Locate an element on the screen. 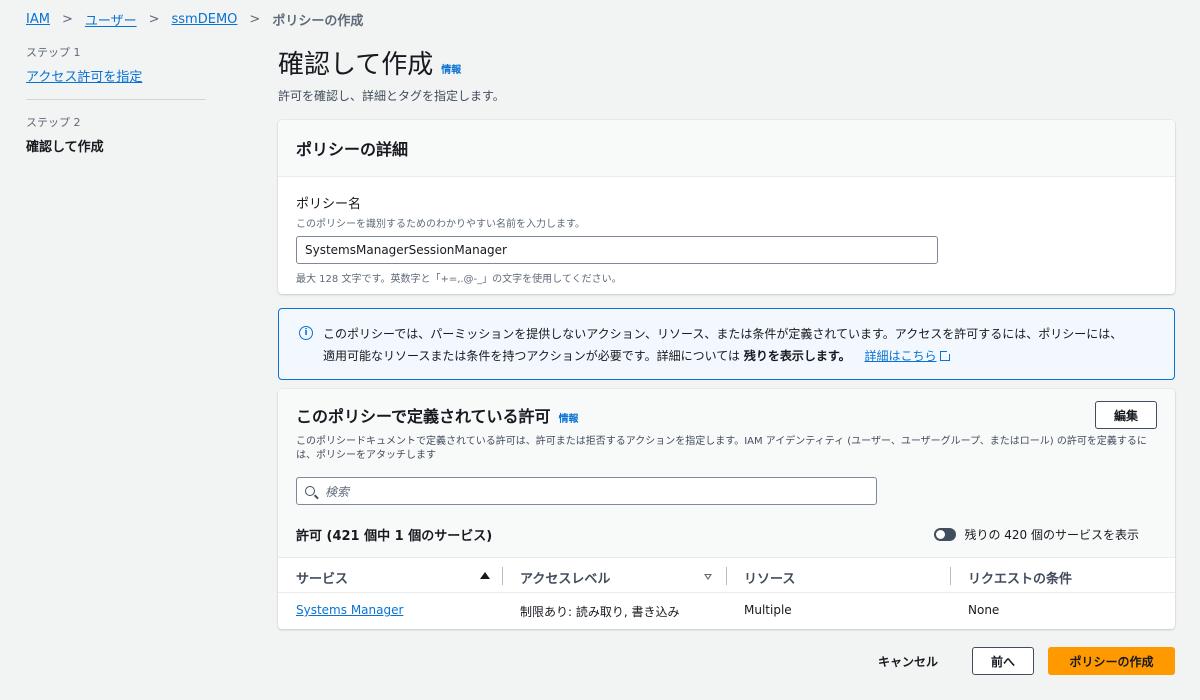  edit-button: 編集 is located at coordinates (1126, 415).